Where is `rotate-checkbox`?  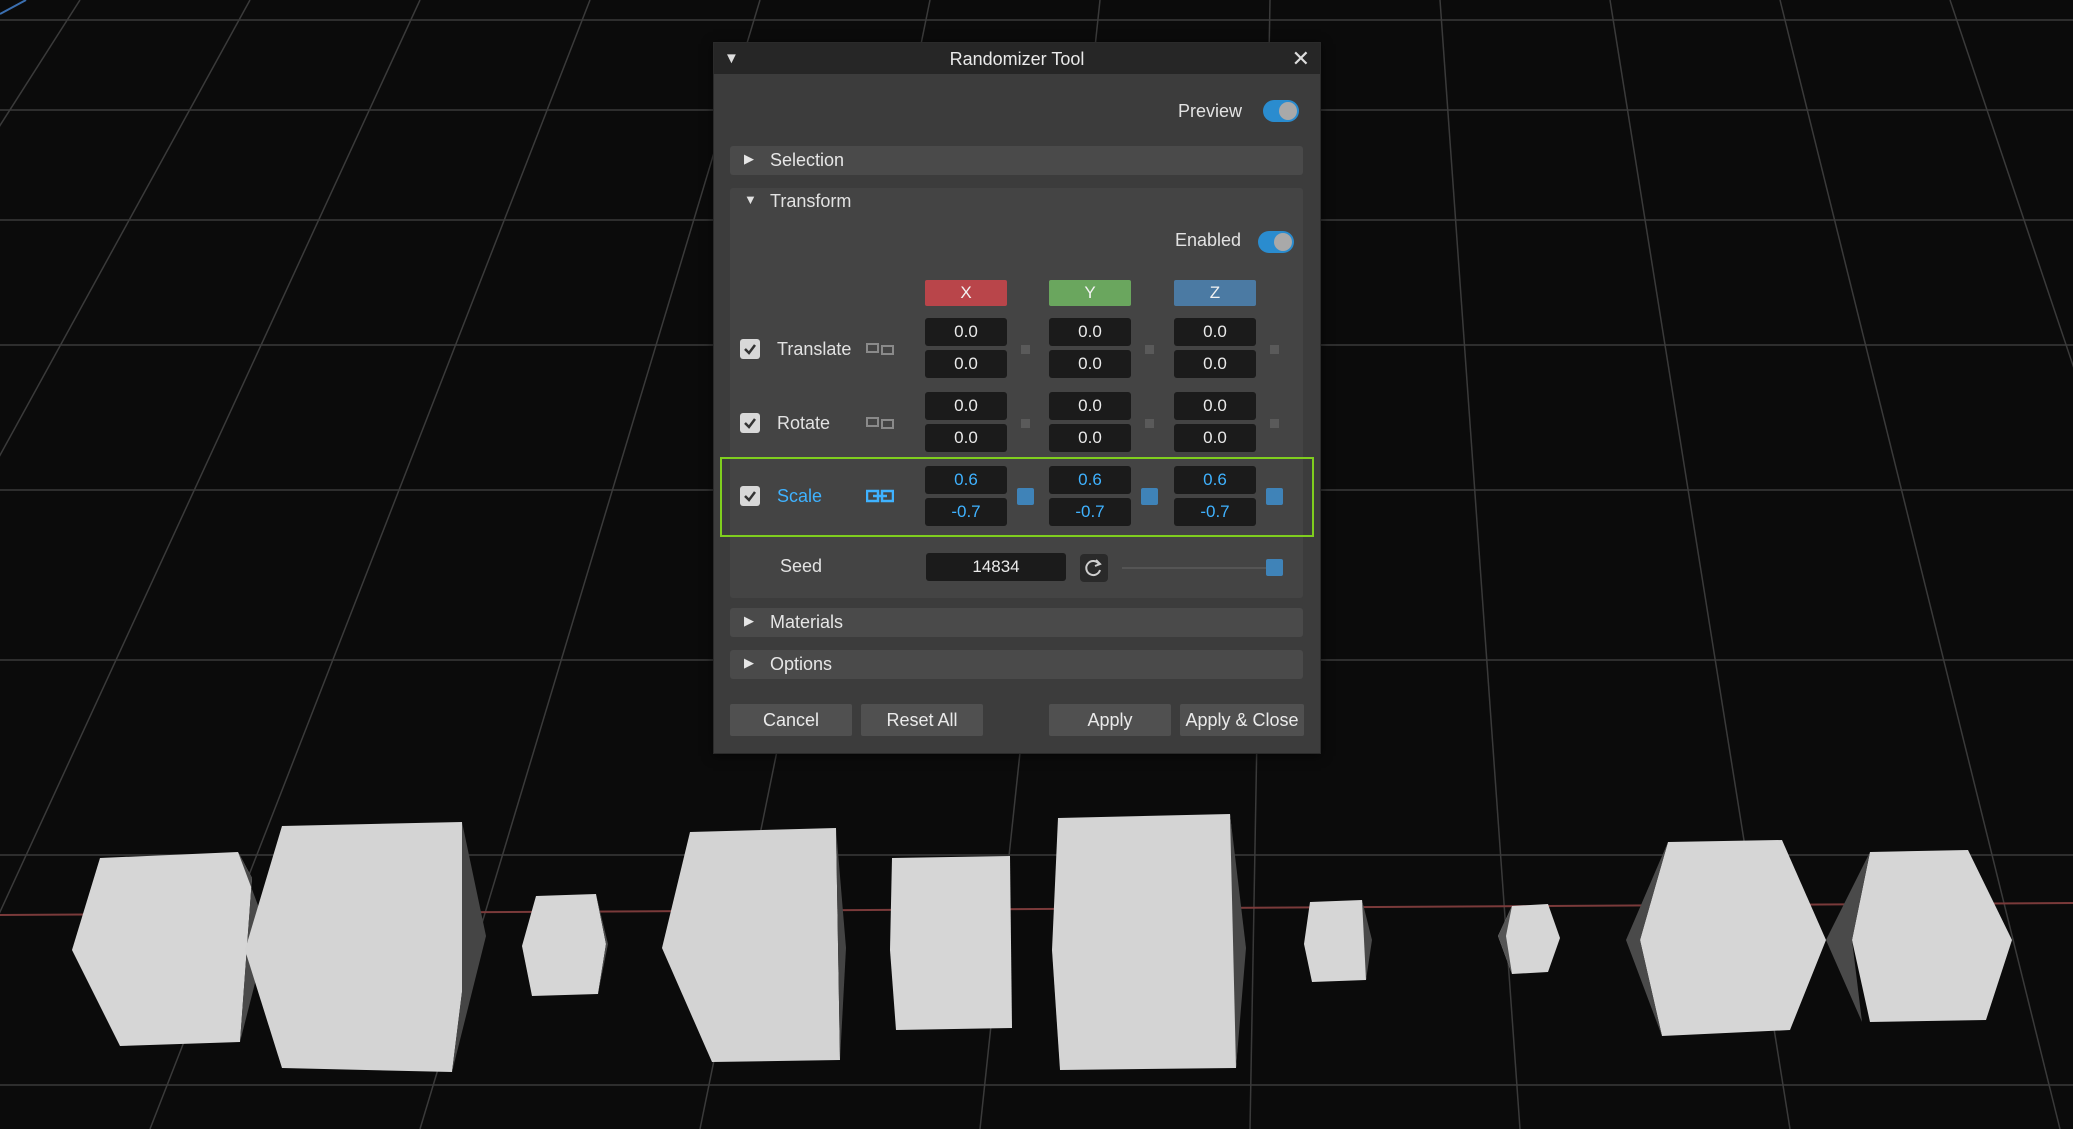 rotate-checkbox is located at coordinates (750, 423).